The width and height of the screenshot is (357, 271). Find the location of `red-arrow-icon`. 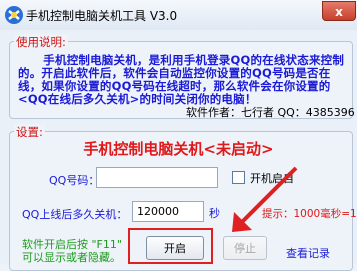

red-arrow-icon is located at coordinates (265, 199).